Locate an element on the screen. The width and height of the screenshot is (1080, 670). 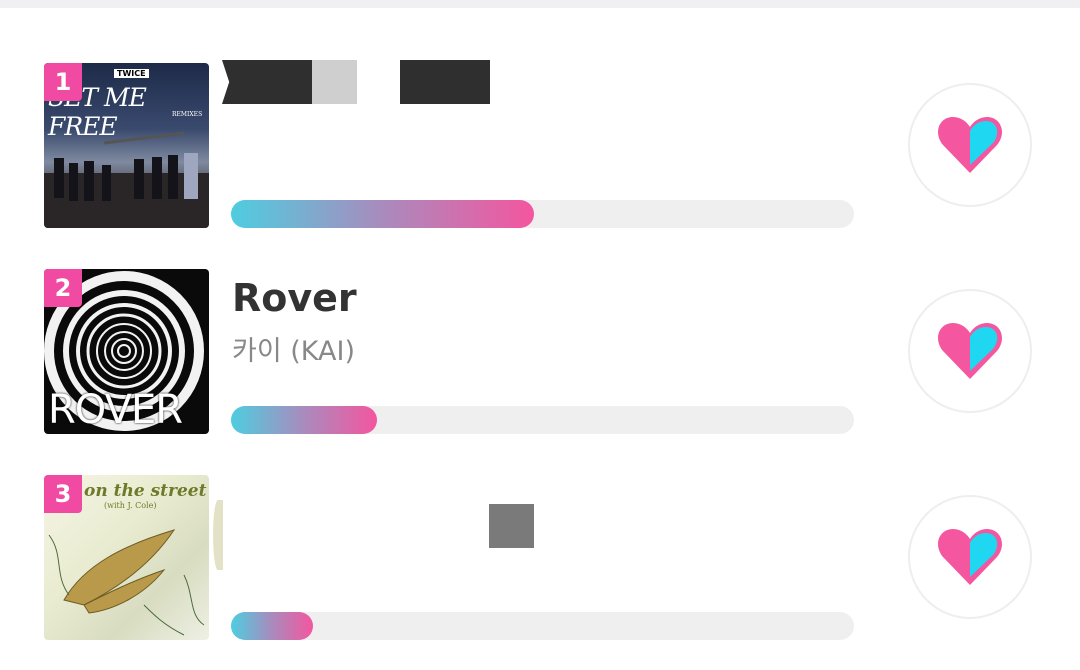
rank-badge: 2 is located at coordinates (63, 288).